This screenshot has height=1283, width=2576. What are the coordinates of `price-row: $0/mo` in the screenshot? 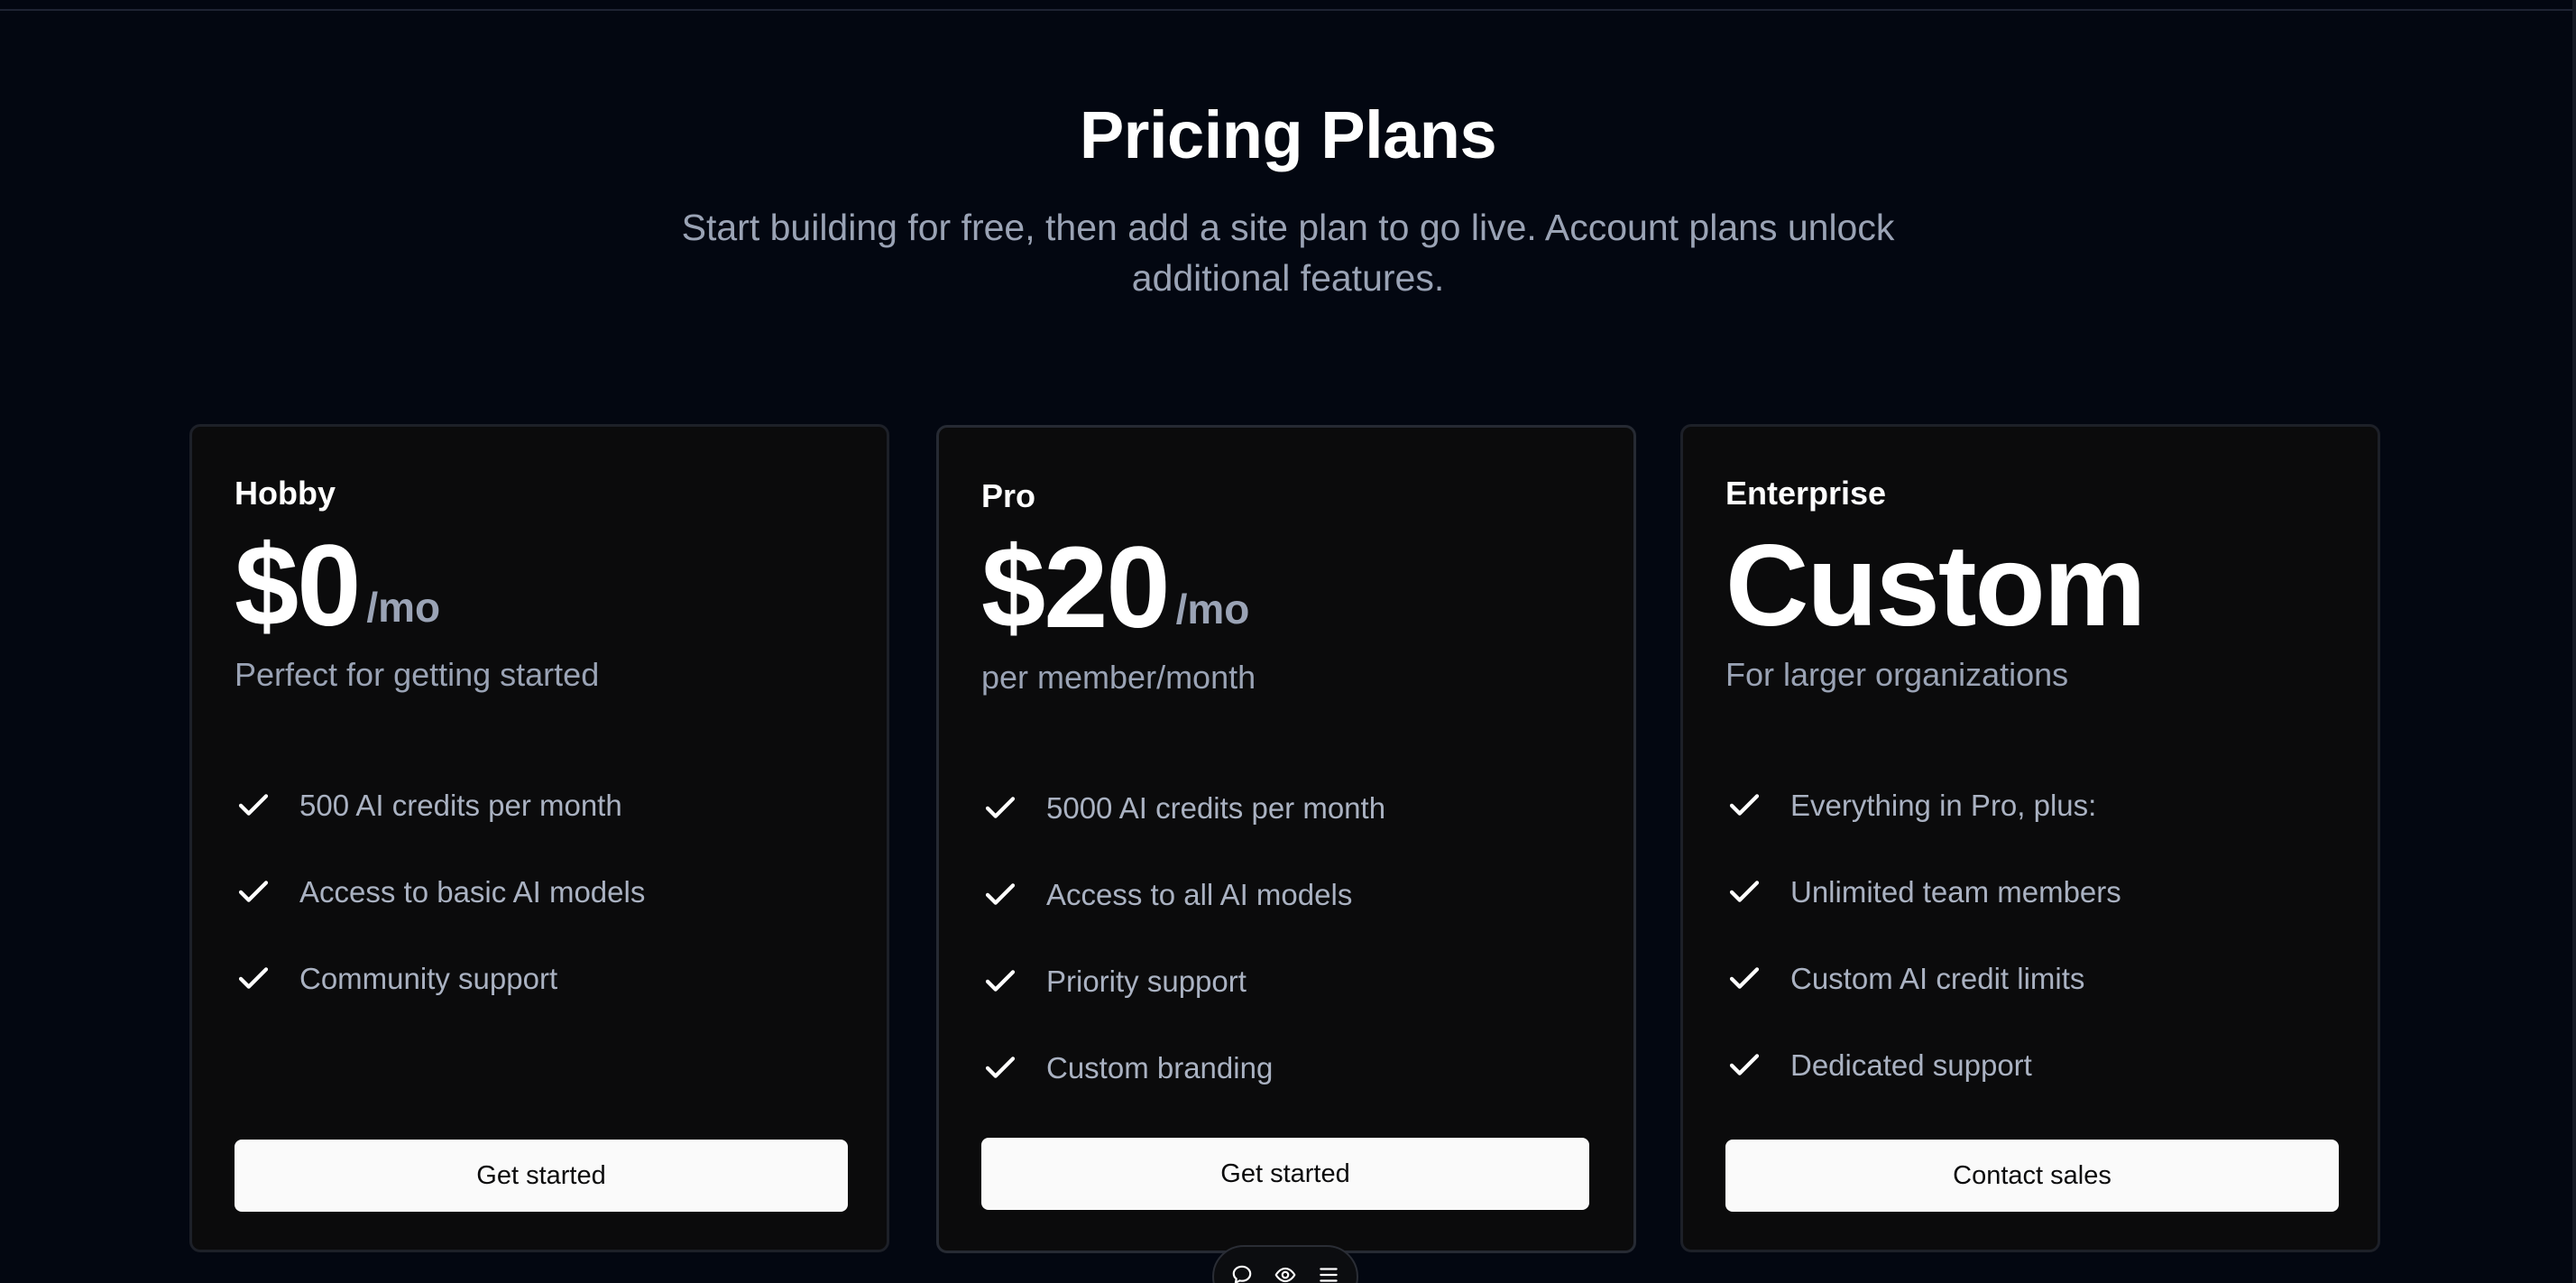 It's located at (338, 587).